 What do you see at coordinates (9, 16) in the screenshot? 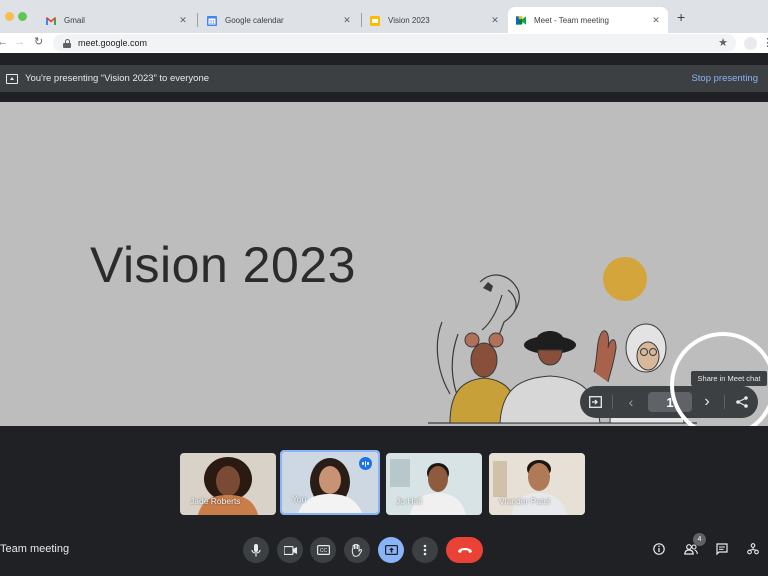
I see `window-minimize-dot` at bounding box center [9, 16].